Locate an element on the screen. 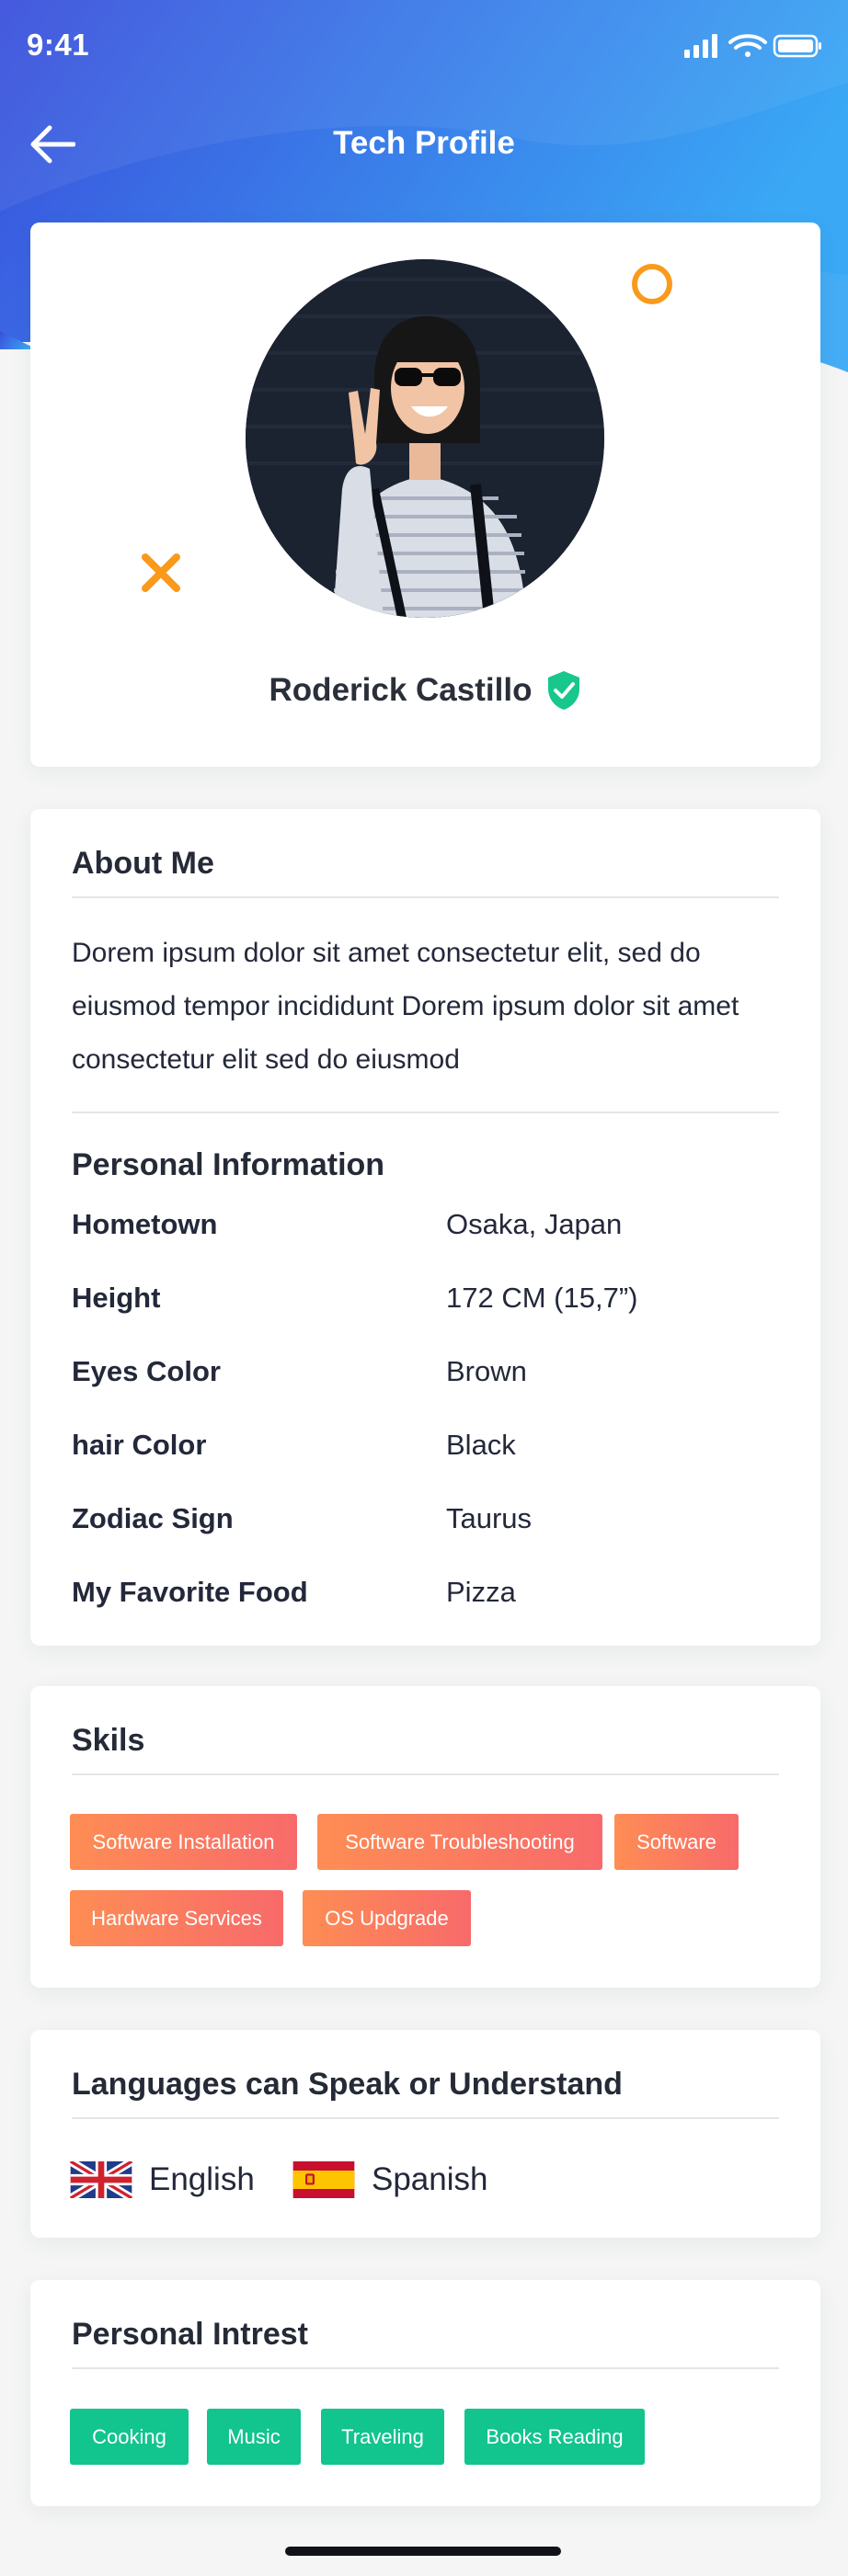 This screenshot has width=848, height=2576. interest-tag: Books Reading is located at coordinates (554, 2437).